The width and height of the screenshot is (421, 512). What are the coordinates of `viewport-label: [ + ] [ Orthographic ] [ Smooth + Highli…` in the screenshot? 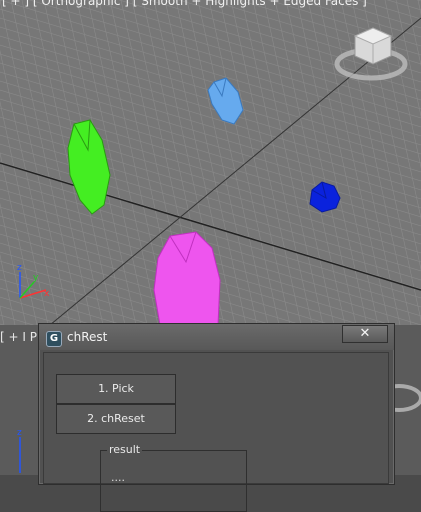 It's located at (184, 4).